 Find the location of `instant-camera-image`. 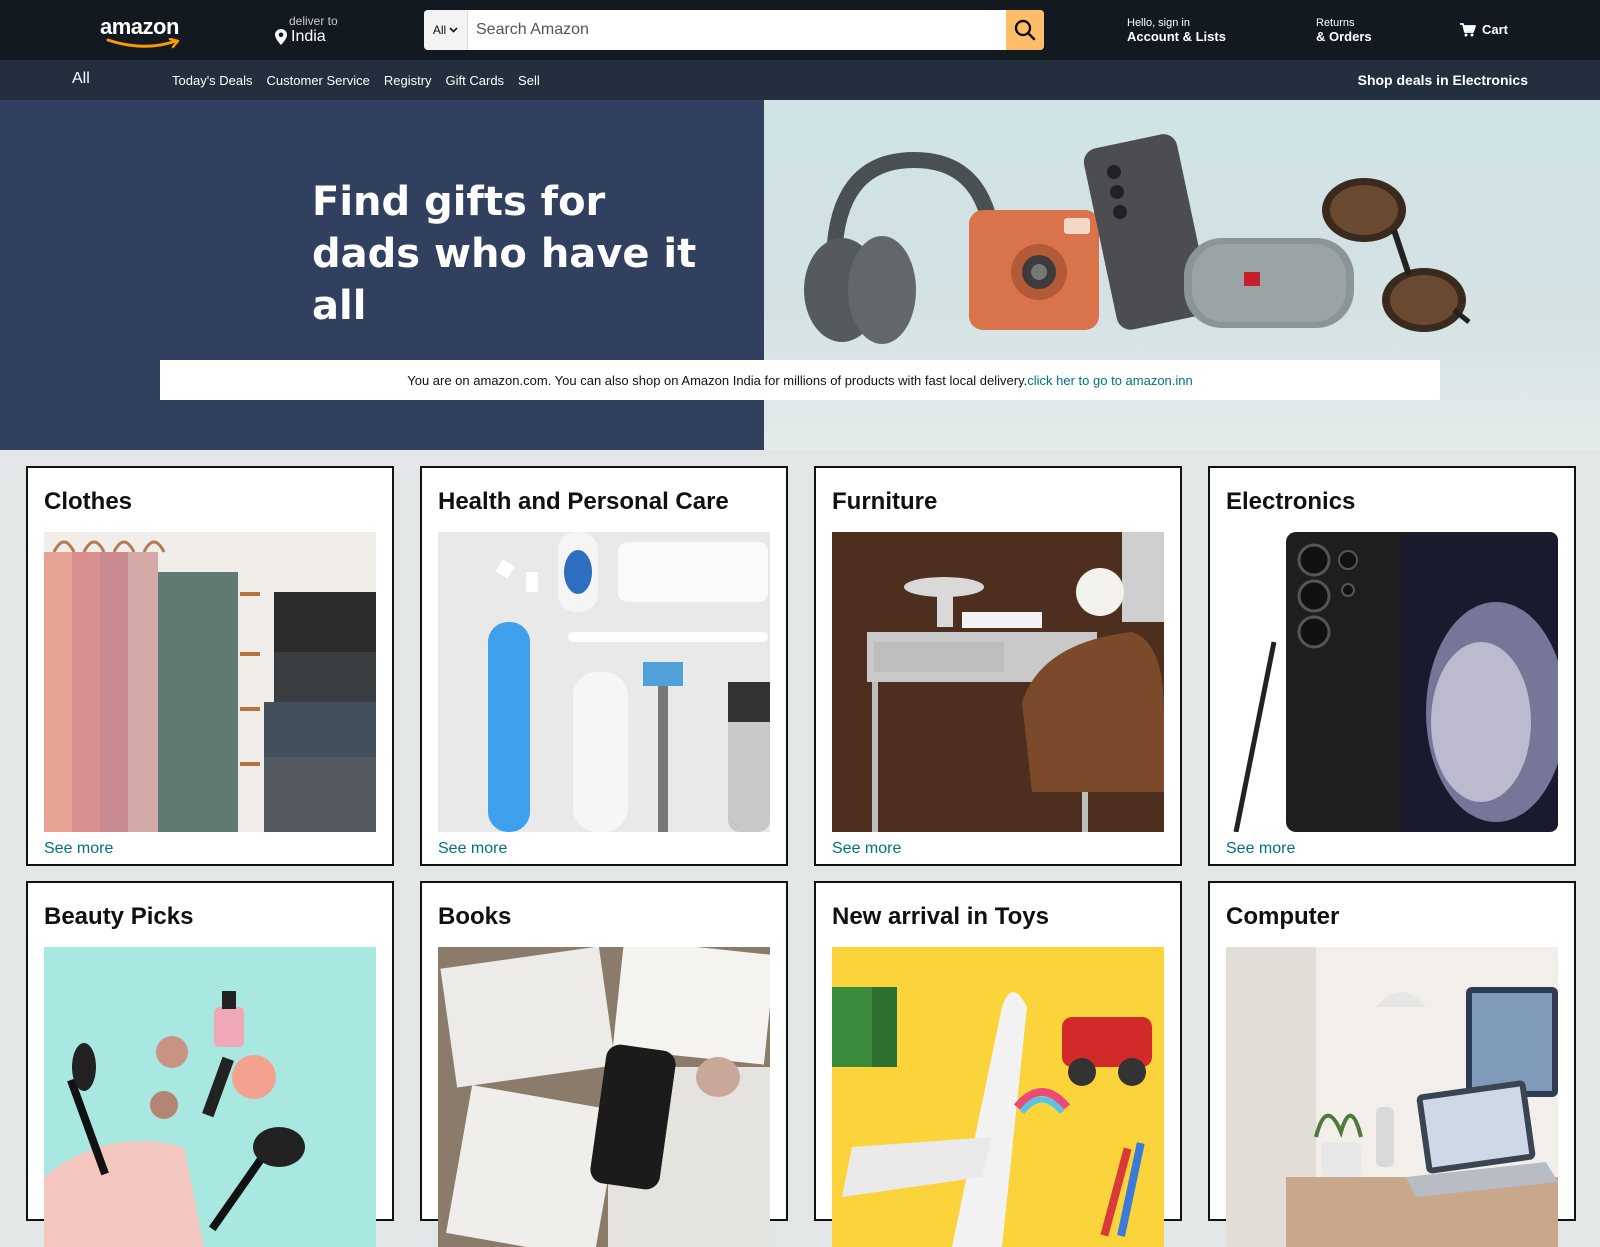

instant-camera-image is located at coordinates (1034, 270).